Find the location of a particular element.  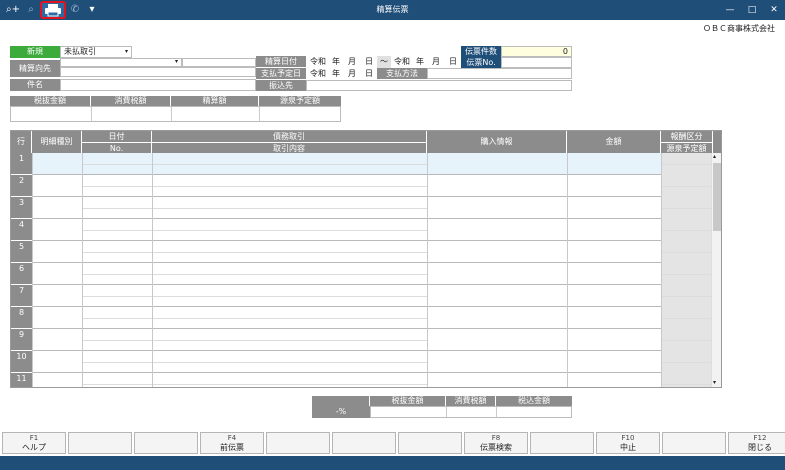

fkey-f12-button: F12 閉じる is located at coordinates (756, 443).